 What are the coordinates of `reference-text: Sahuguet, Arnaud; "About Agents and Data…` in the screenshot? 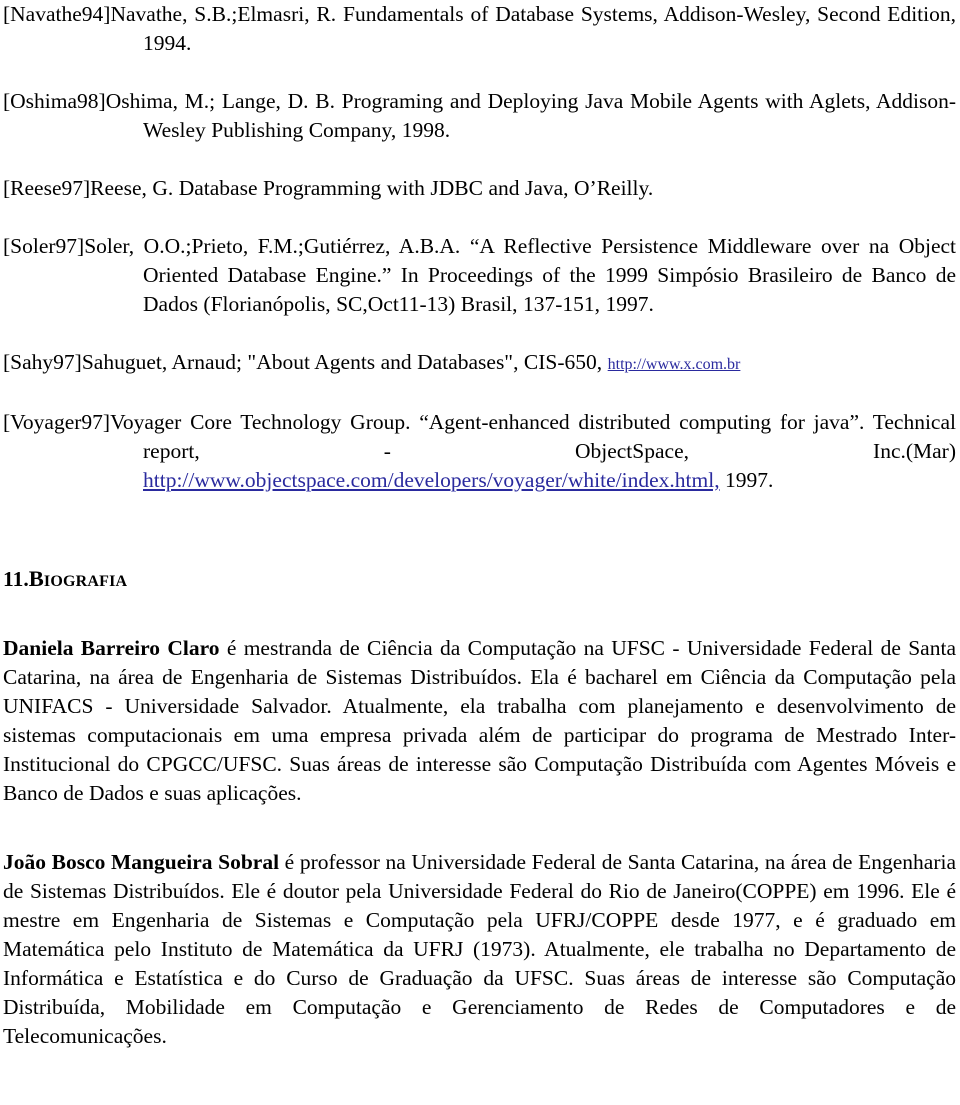 It's located at (344, 362).